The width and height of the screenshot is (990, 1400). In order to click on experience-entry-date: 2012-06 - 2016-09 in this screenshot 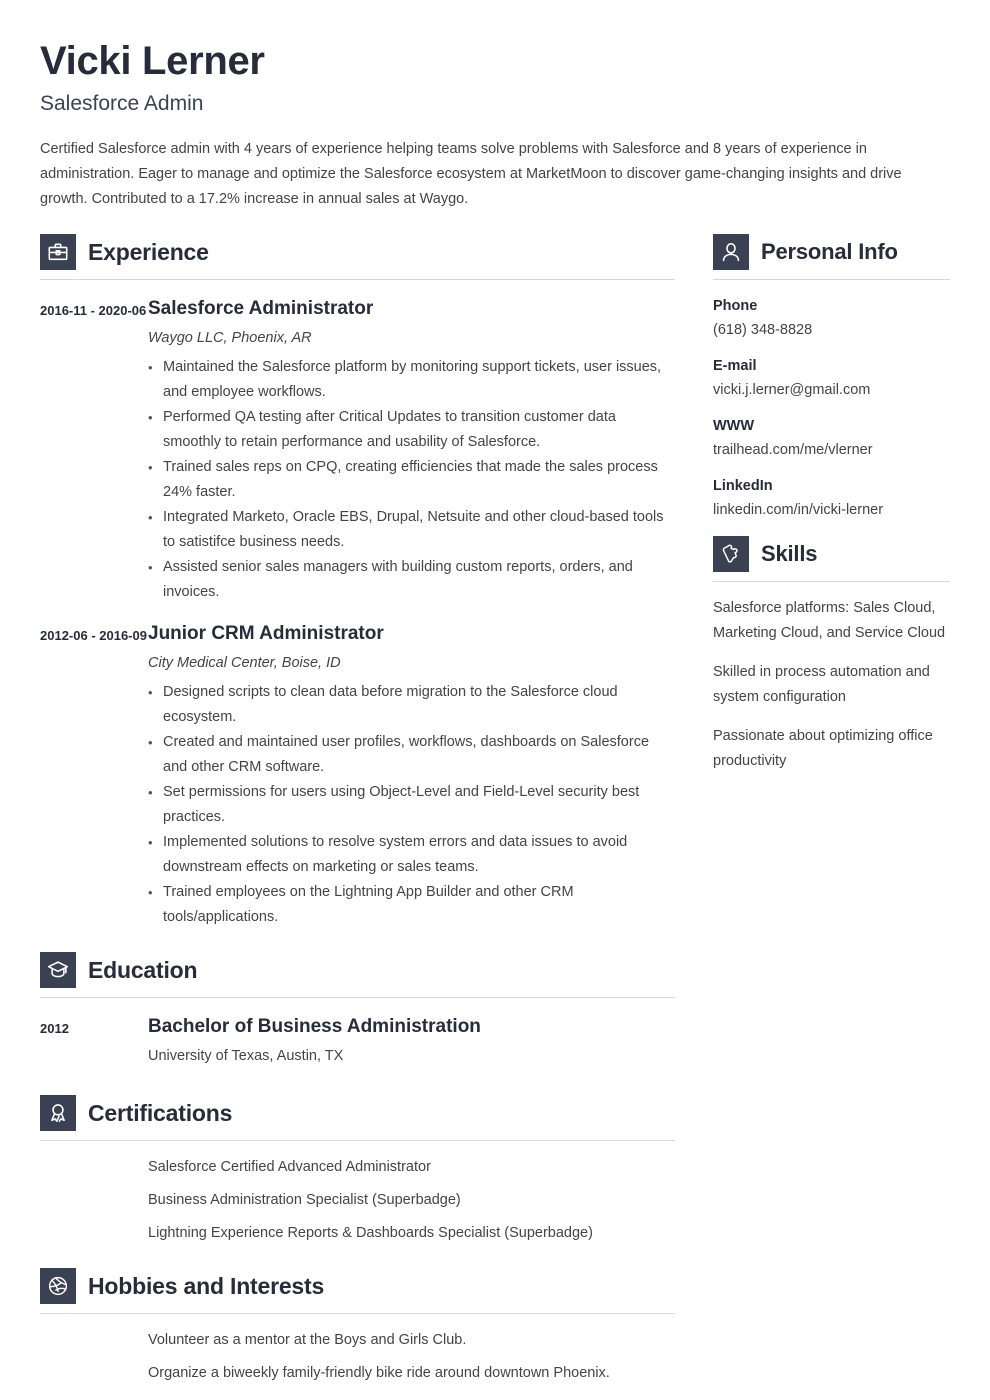, I will do `click(93, 636)`.